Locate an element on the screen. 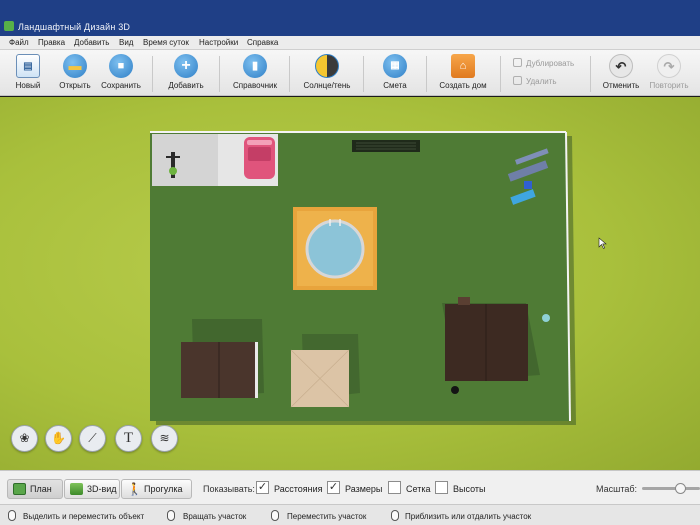 This screenshot has height=525, width=700. open-button-label: Открыть is located at coordinates (75, 85).